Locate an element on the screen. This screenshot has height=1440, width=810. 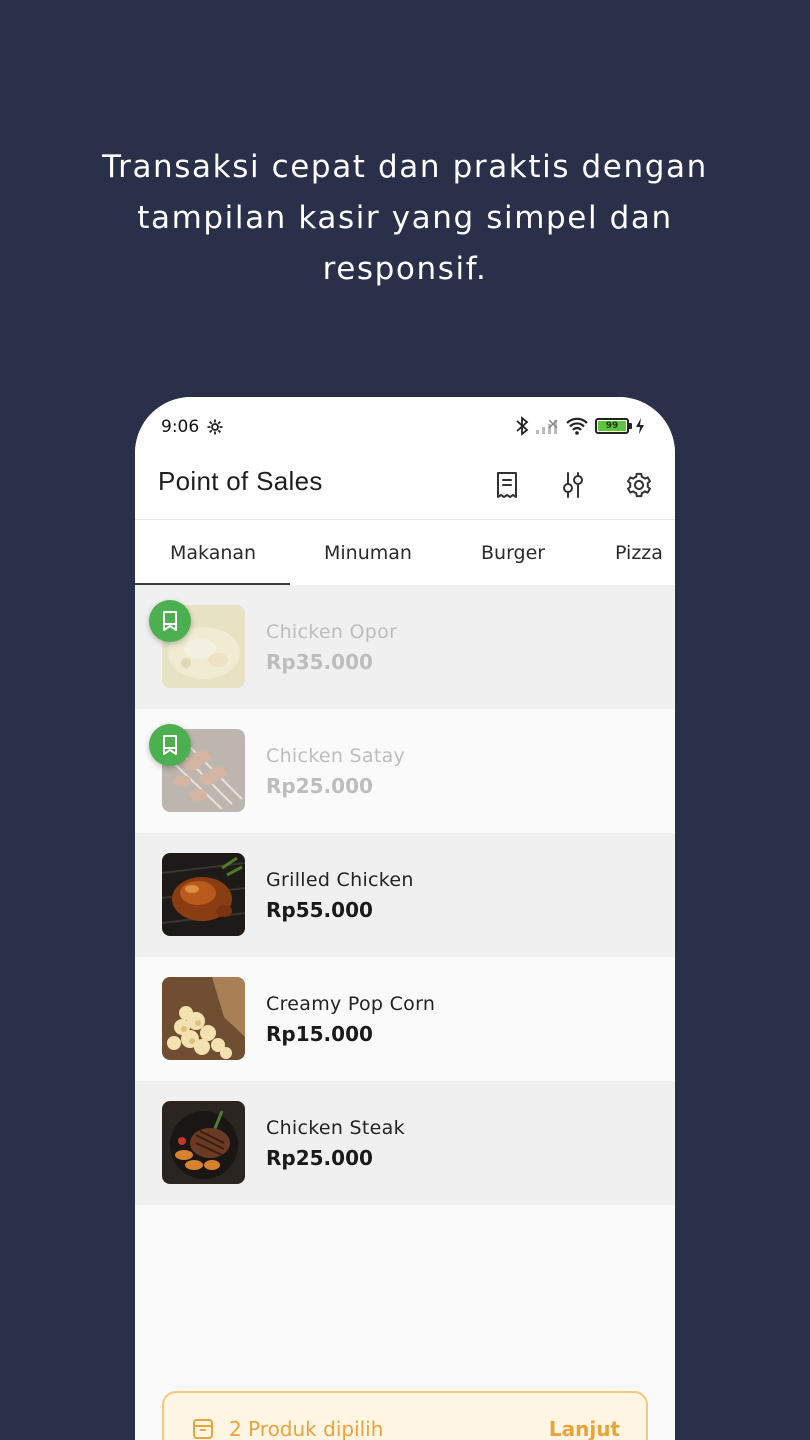
headline-line-1: Transaksi cepat dan praktis dengan is located at coordinates (405, 167).